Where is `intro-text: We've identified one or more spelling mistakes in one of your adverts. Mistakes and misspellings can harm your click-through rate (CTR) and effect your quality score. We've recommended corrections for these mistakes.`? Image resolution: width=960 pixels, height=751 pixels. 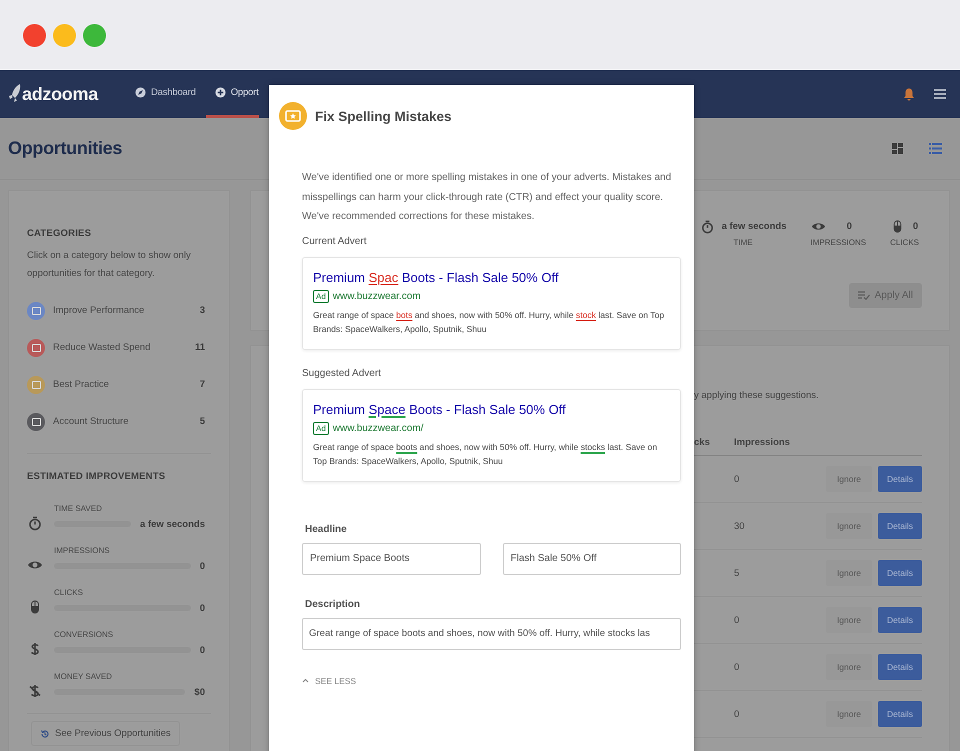
intro-text: We've identified one or more spelling mistakes in one of your adverts. Mistakes and misspellings can harm your click-through rate (CTR) and effect your quality score. We've recommended corrections for these mistakes. is located at coordinates (487, 197).